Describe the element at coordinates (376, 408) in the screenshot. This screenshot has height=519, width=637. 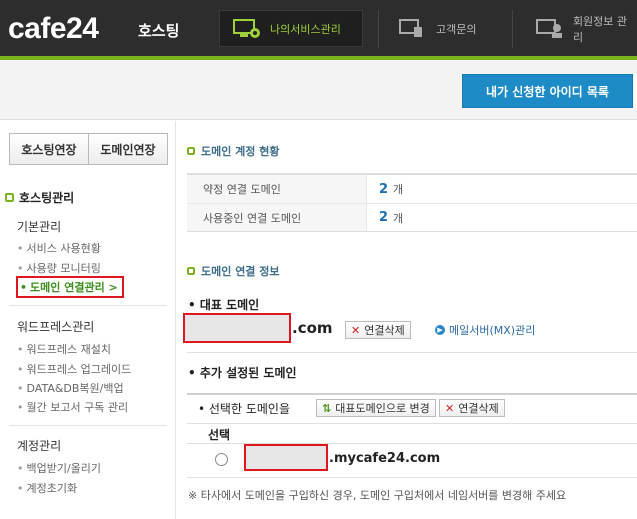
I see `set-primary-button: ⇅ 대표도메인으로 변경` at that location.